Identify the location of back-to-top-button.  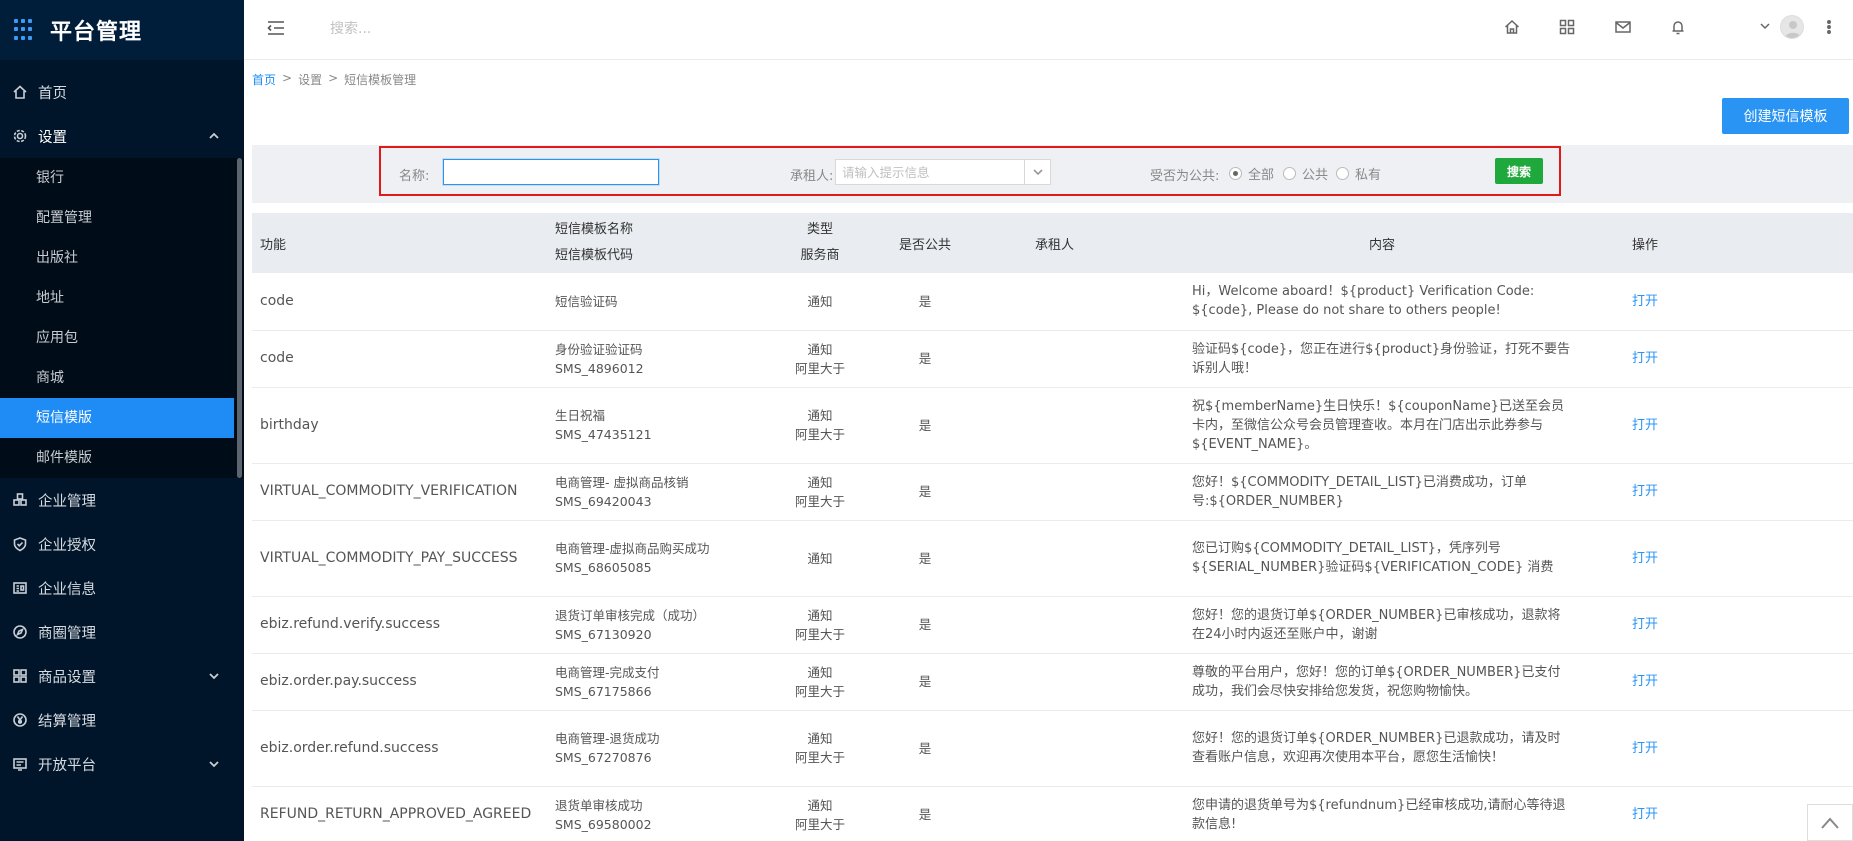
(1830, 822).